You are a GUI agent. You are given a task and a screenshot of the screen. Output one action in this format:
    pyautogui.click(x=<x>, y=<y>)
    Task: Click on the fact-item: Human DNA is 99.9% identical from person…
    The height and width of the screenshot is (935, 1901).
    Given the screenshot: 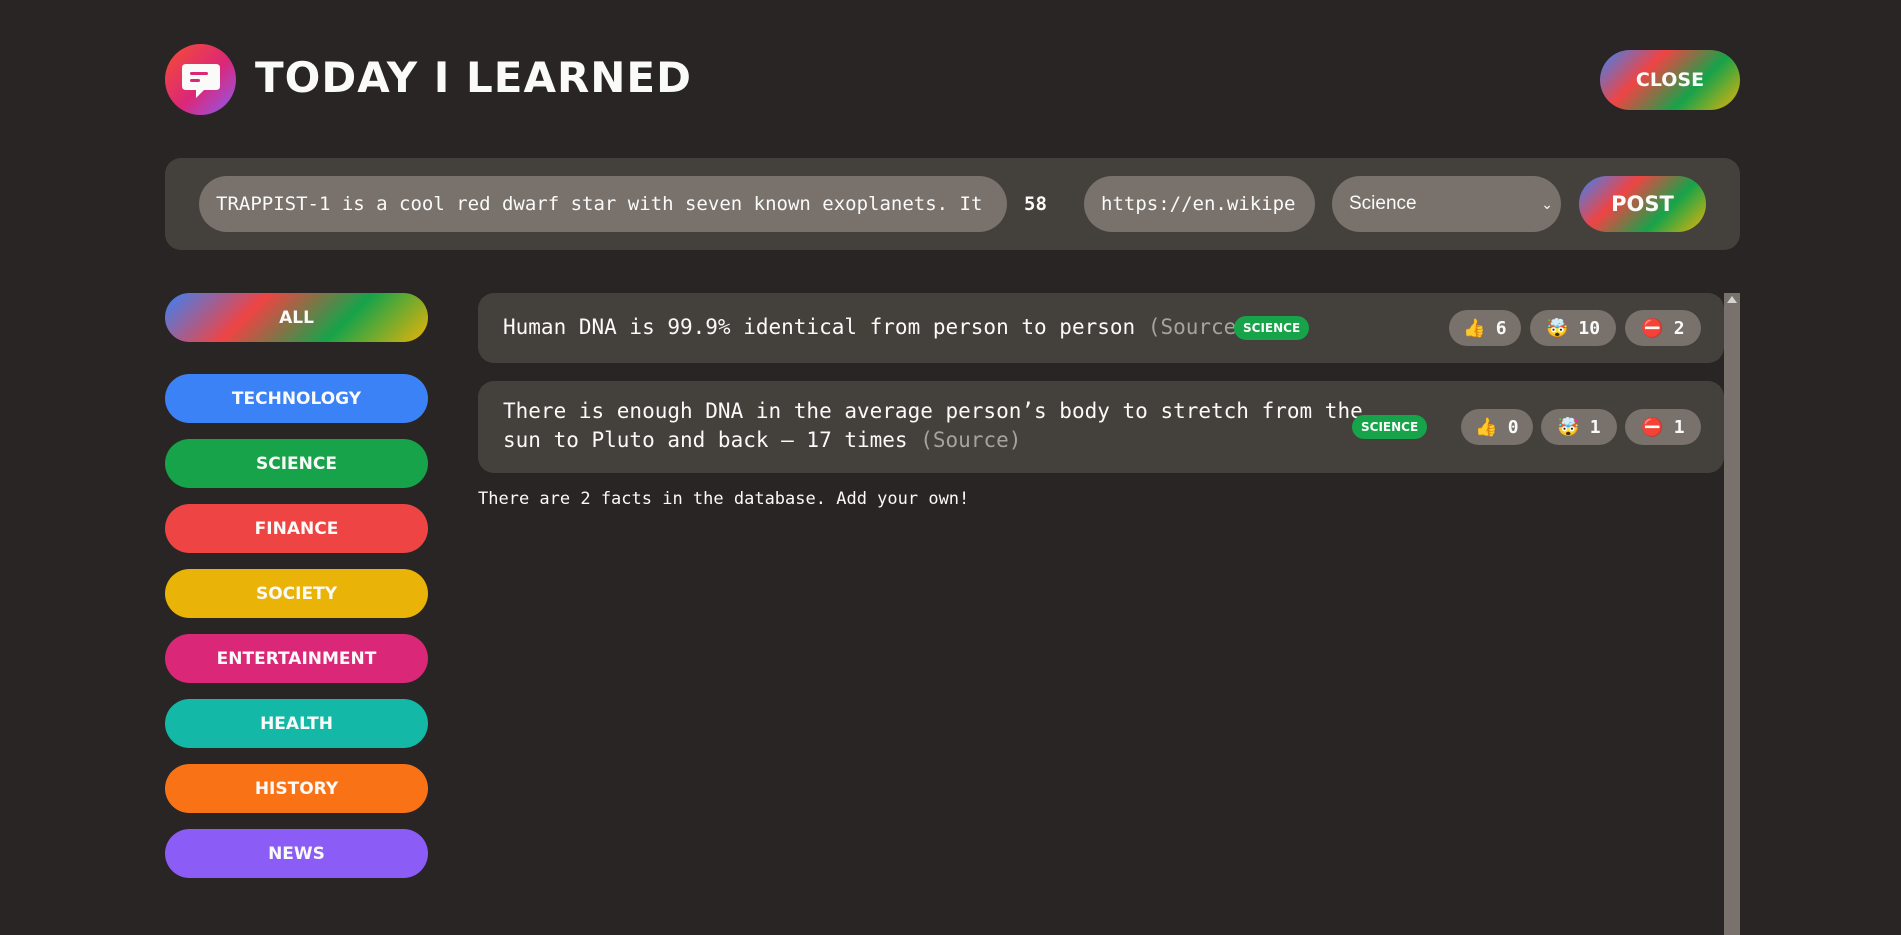 What is the action you would take?
    pyautogui.click(x=1101, y=328)
    